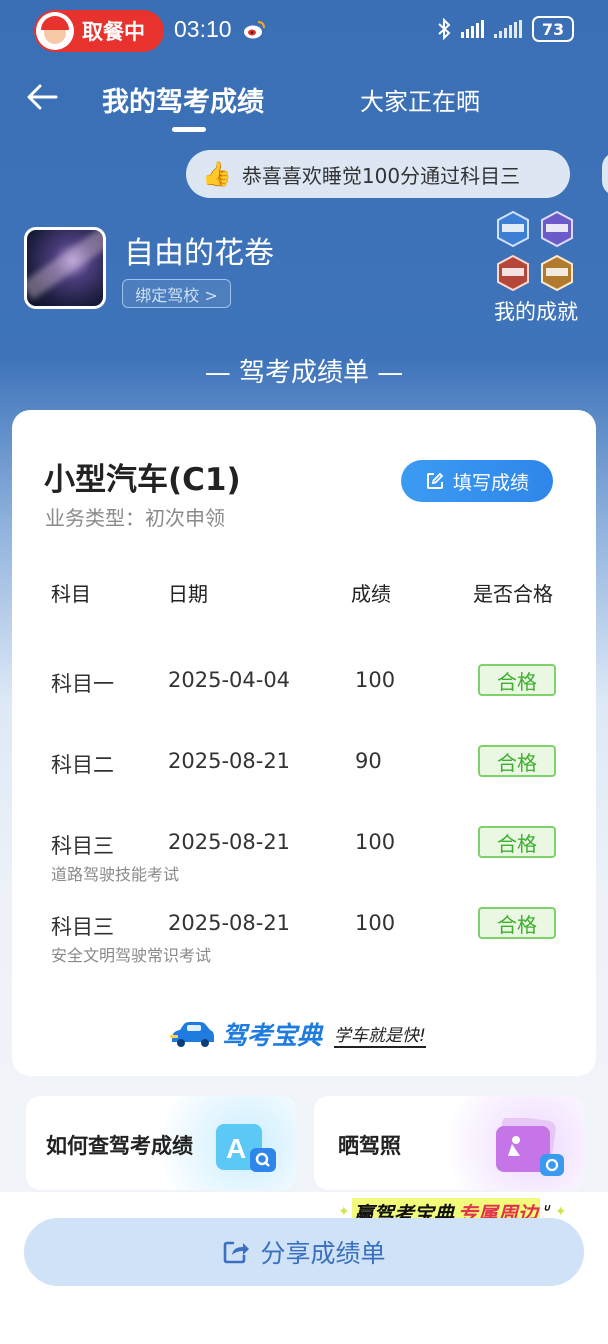 The height and width of the screenshot is (1344, 608). Describe the element at coordinates (192, 1034) in the screenshot. I see `car-logo-icon` at that location.